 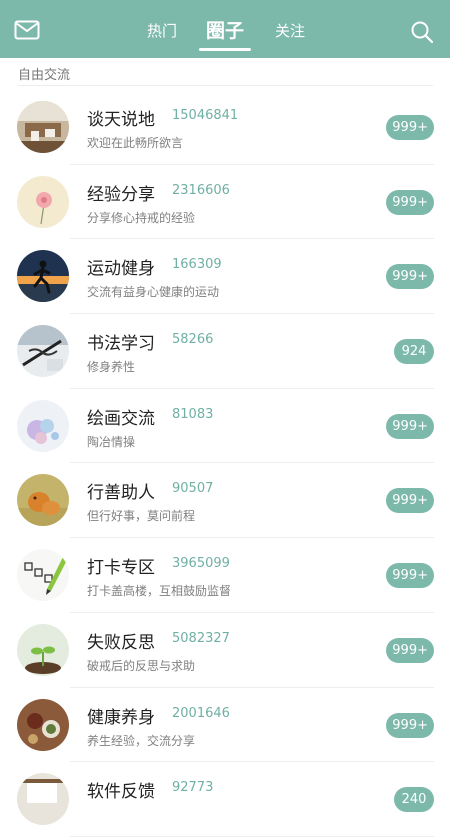 What do you see at coordinates (141, 740) in the screenshot?
I see `circle-description: 养生经验，交流分享` at bounding box center [141, 740].